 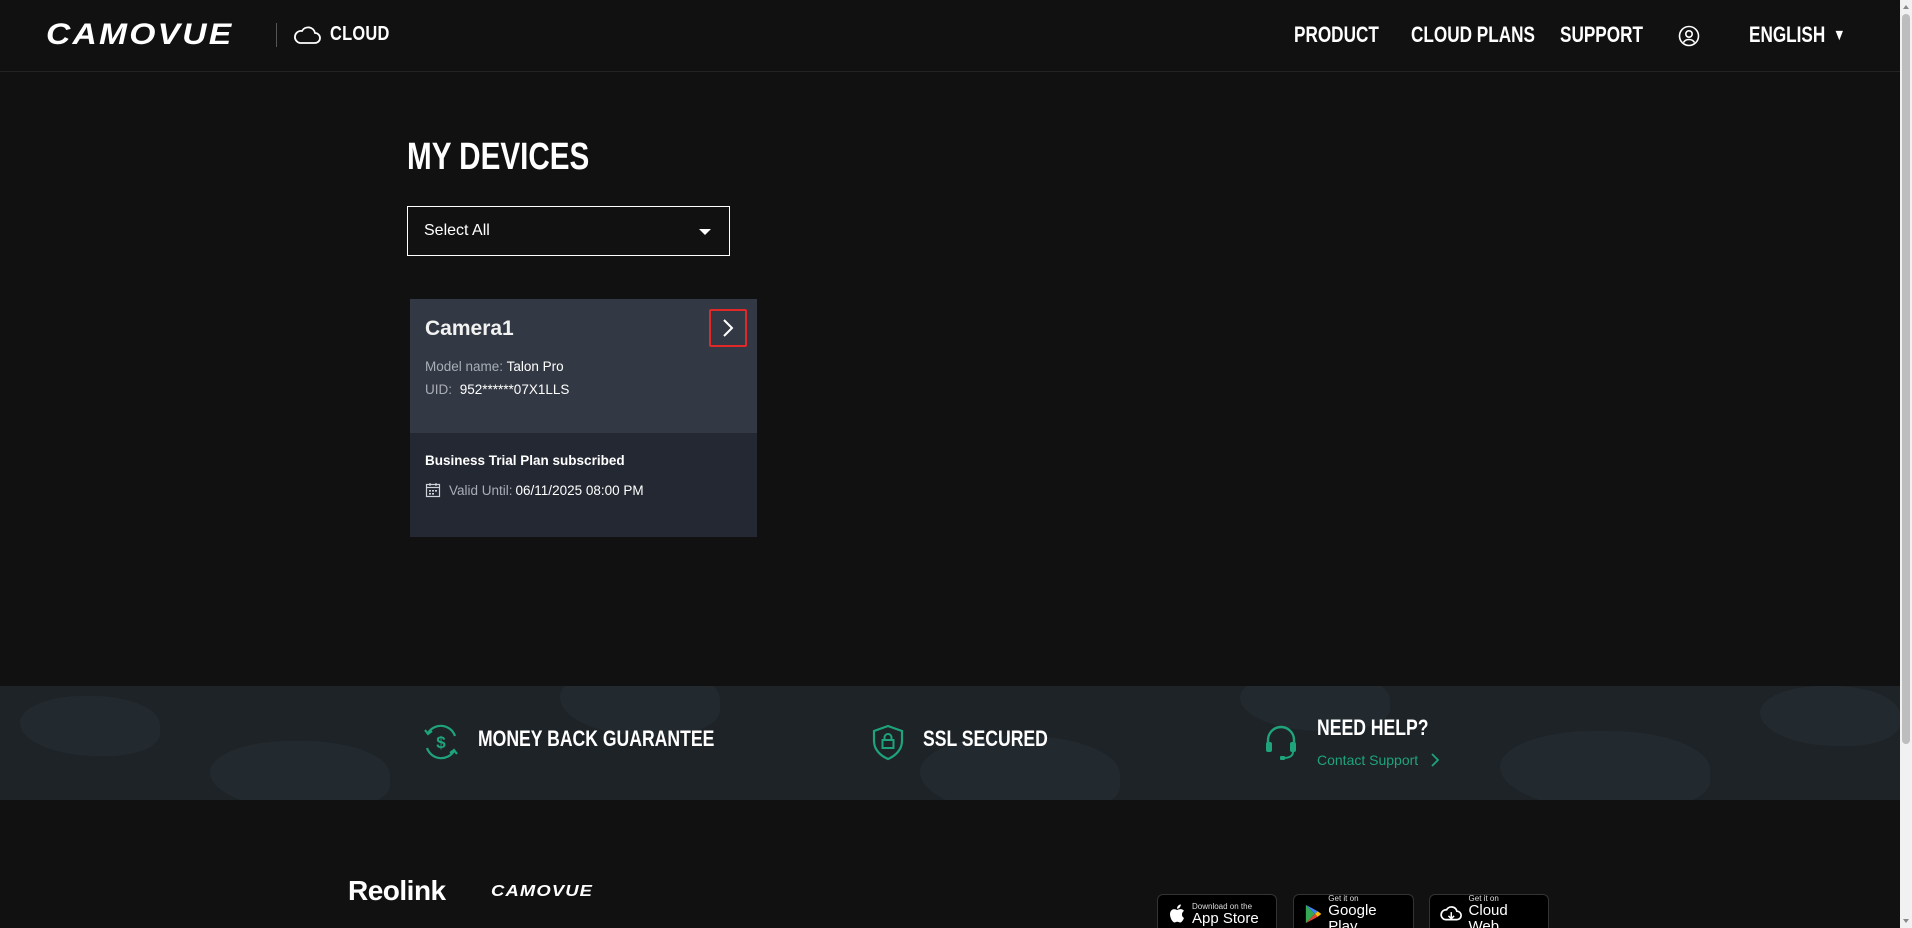 What do you see at coordinates (1906, 379) in the screenshot?
I see `scrollbar-thumb` at bounding box center [1906, 379].